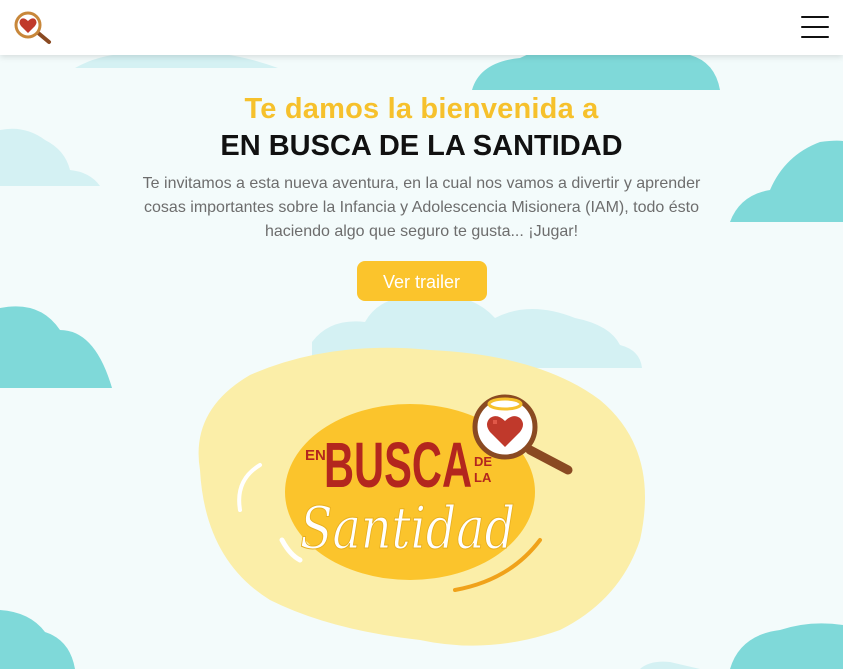 The image size is (843, 669). I want to click on logo-text-busca: BUSCA, so click(398, 465).